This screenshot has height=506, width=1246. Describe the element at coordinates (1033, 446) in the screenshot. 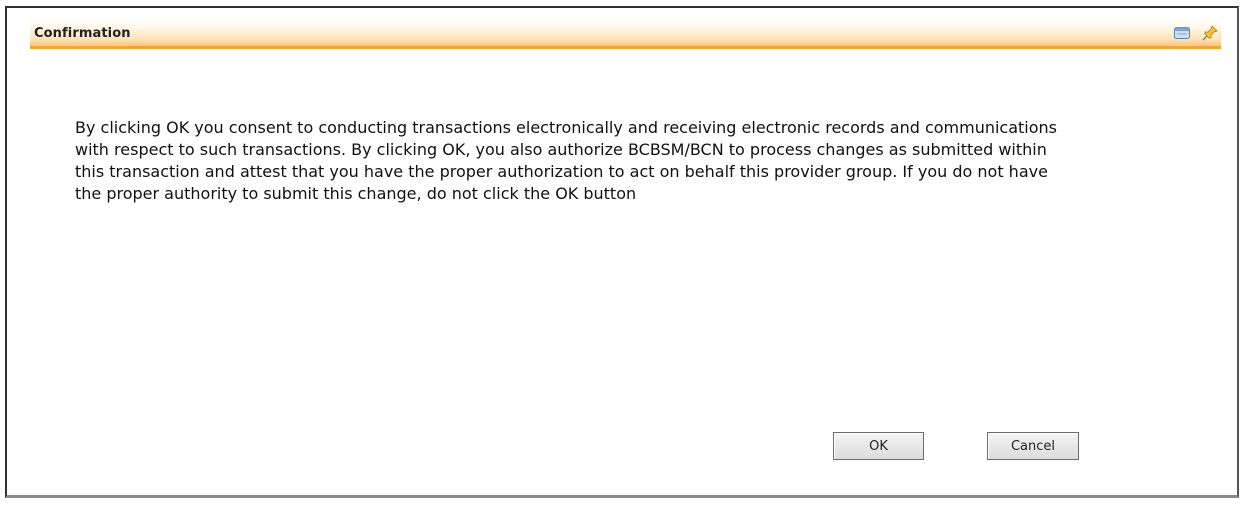

I see `cancel-button: Cancel` at that location.